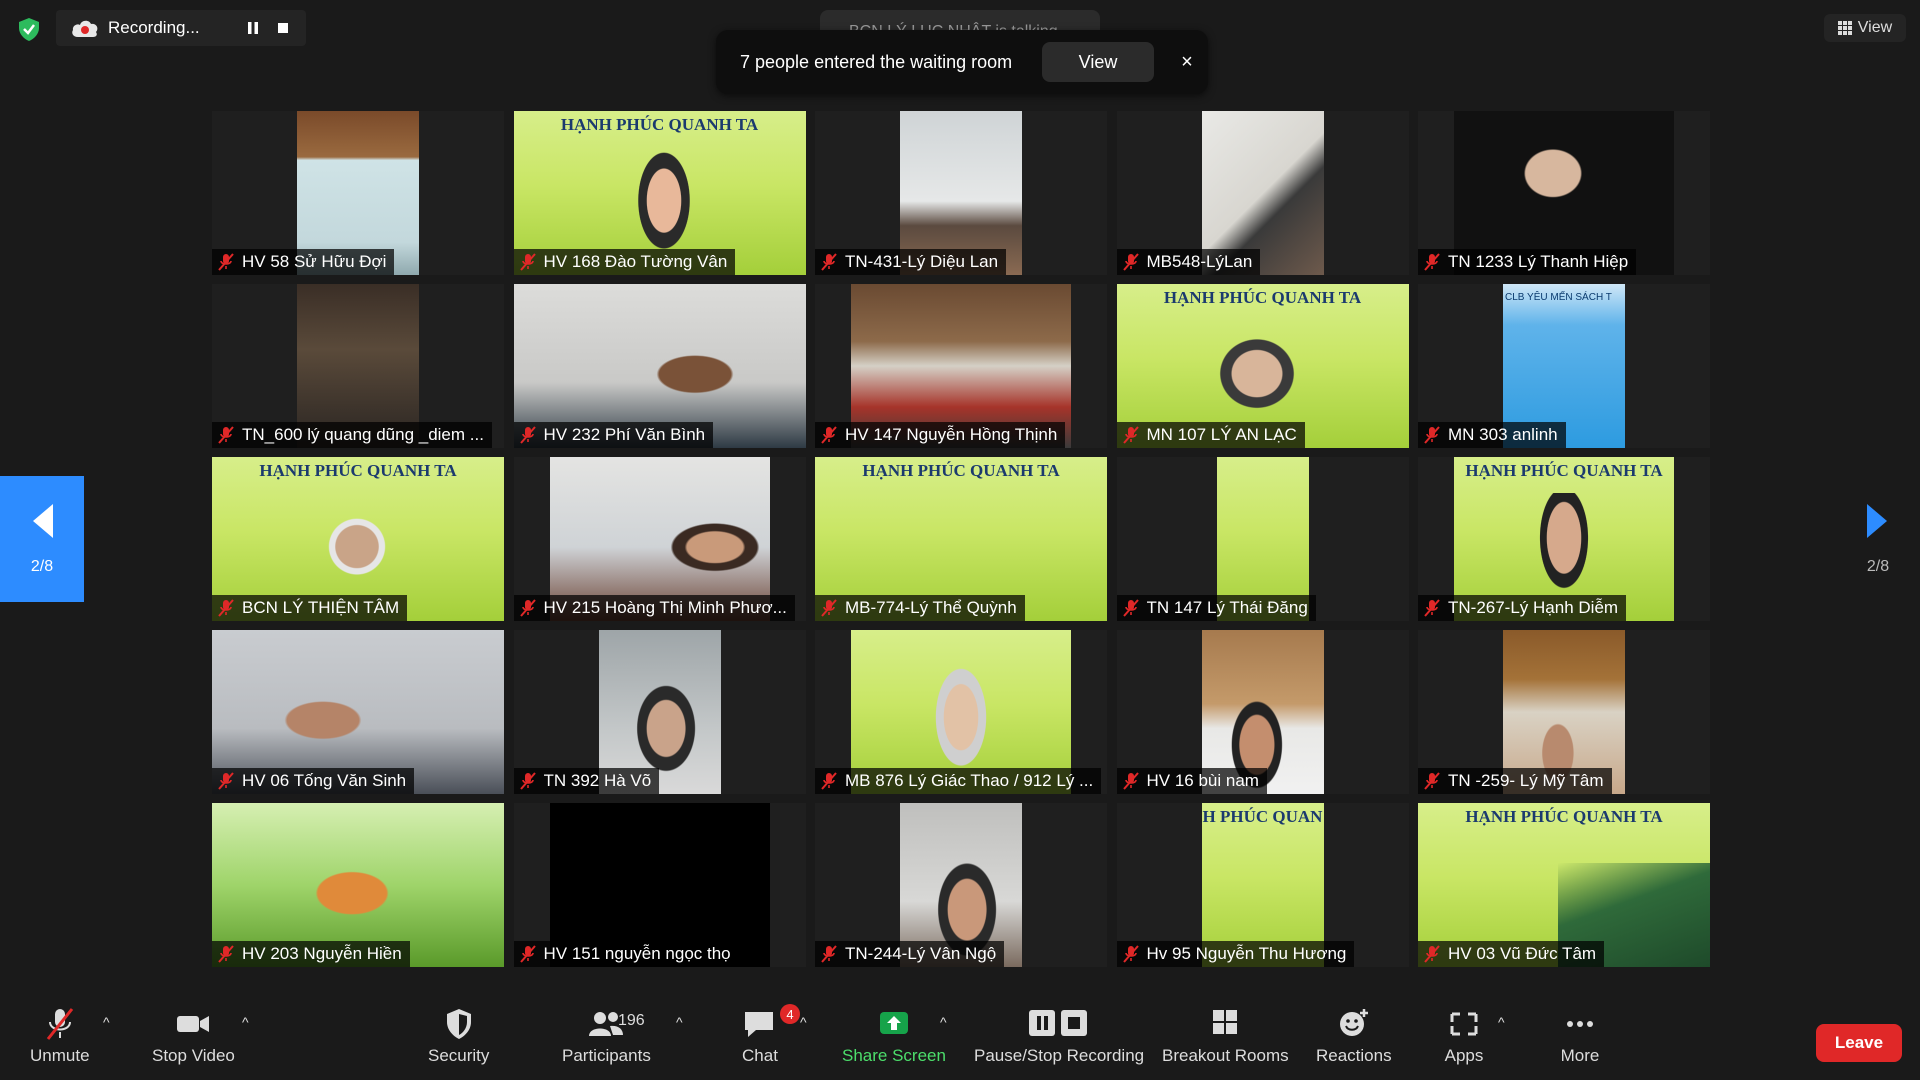 The image size is (1920, 1080). Describe the element at coordinates (1262, 816) in the screenshot. I see `banner-title-partial: H PHÚC QUAN` at that location.